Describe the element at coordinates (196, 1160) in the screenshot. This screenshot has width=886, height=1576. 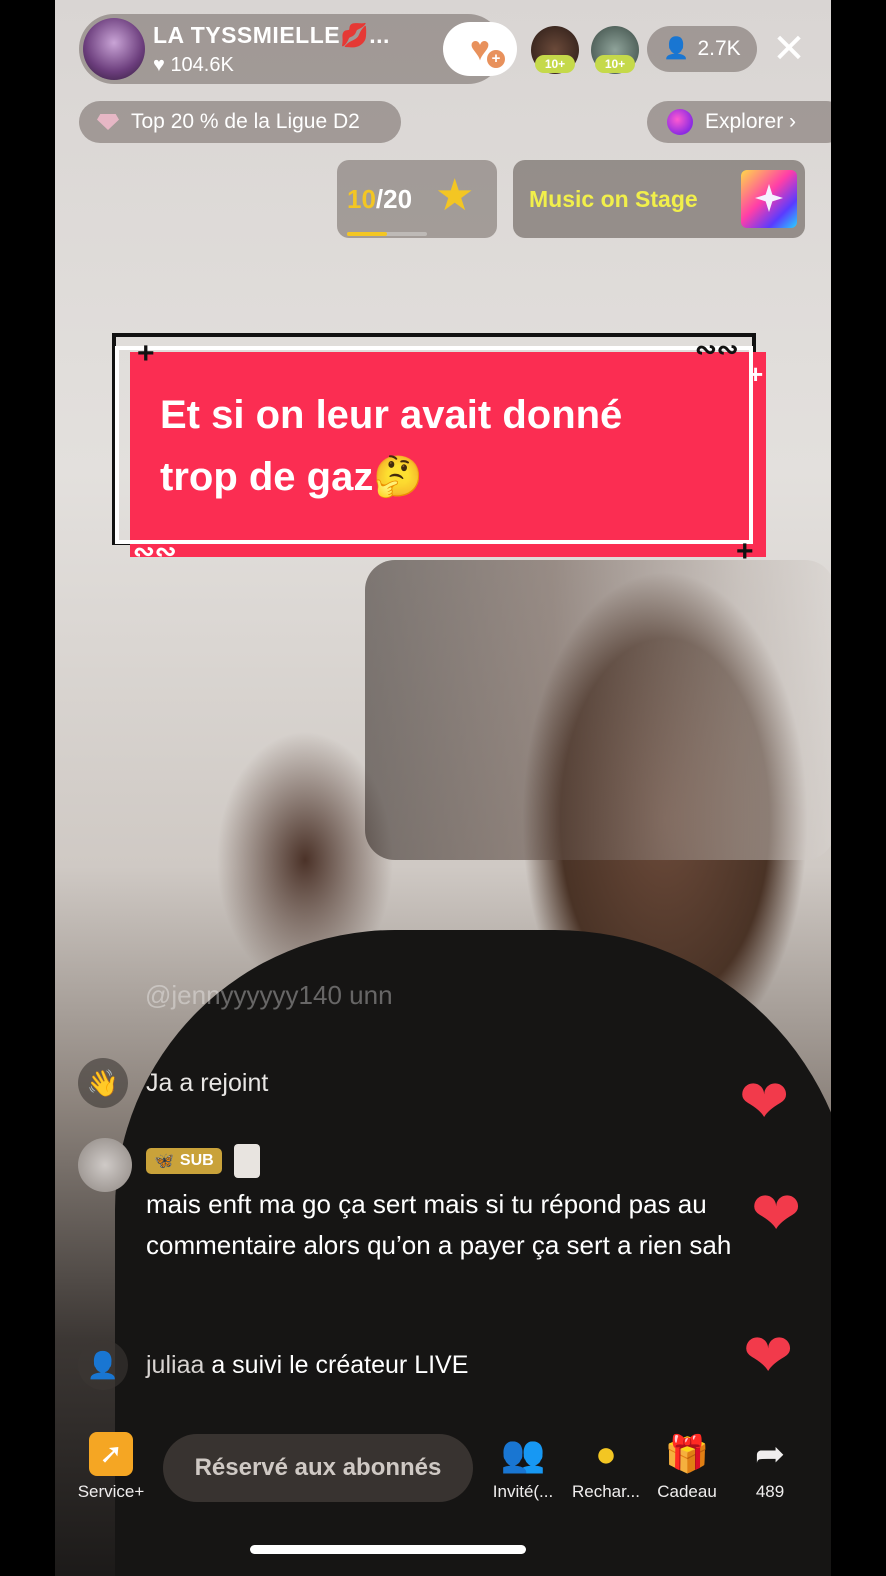
I see `subscriber-badge-label: SUB` at that location.